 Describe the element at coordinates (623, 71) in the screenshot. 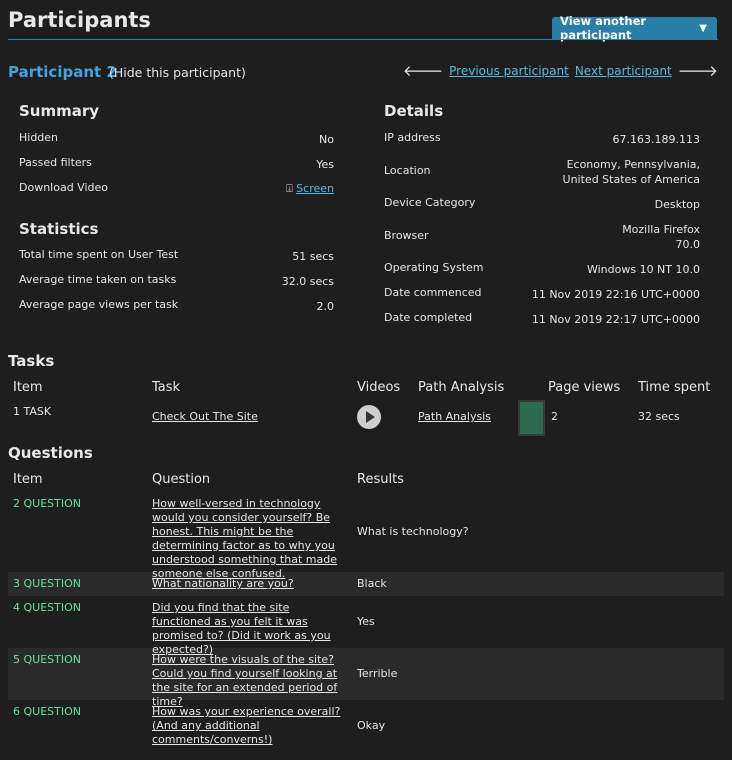

I see `next-participant-link: Next participant` at that location.